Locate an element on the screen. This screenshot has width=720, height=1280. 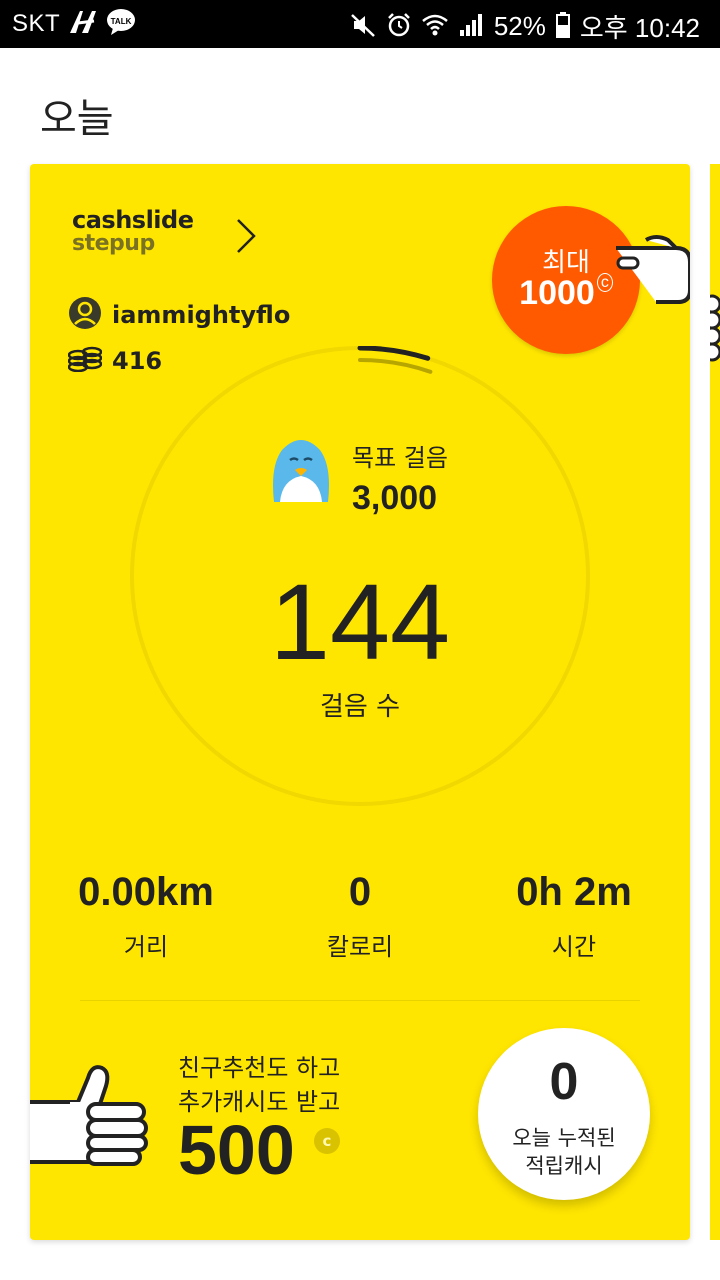
user-row: iammightyflo is located at coordinates (179, 315).